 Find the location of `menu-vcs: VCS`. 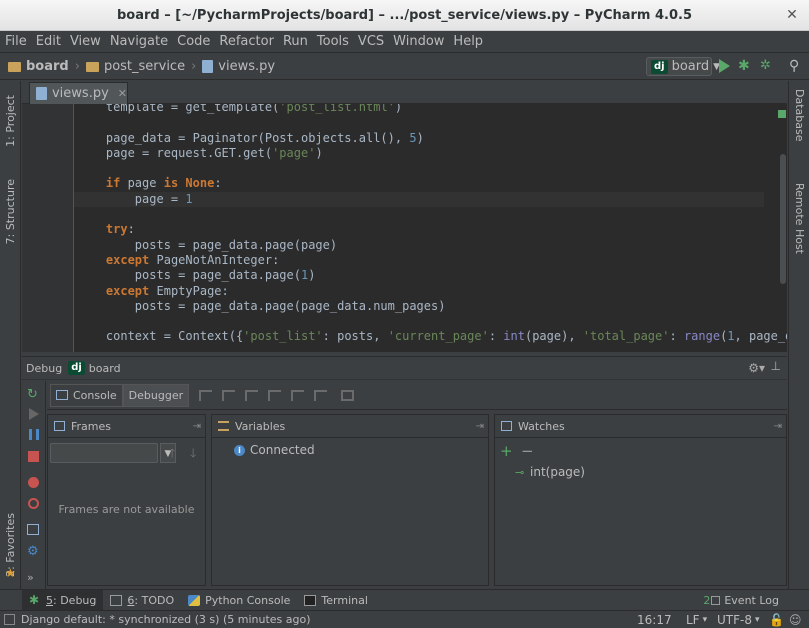

menu-vcs: VCS is located at coordinates (371, 41).